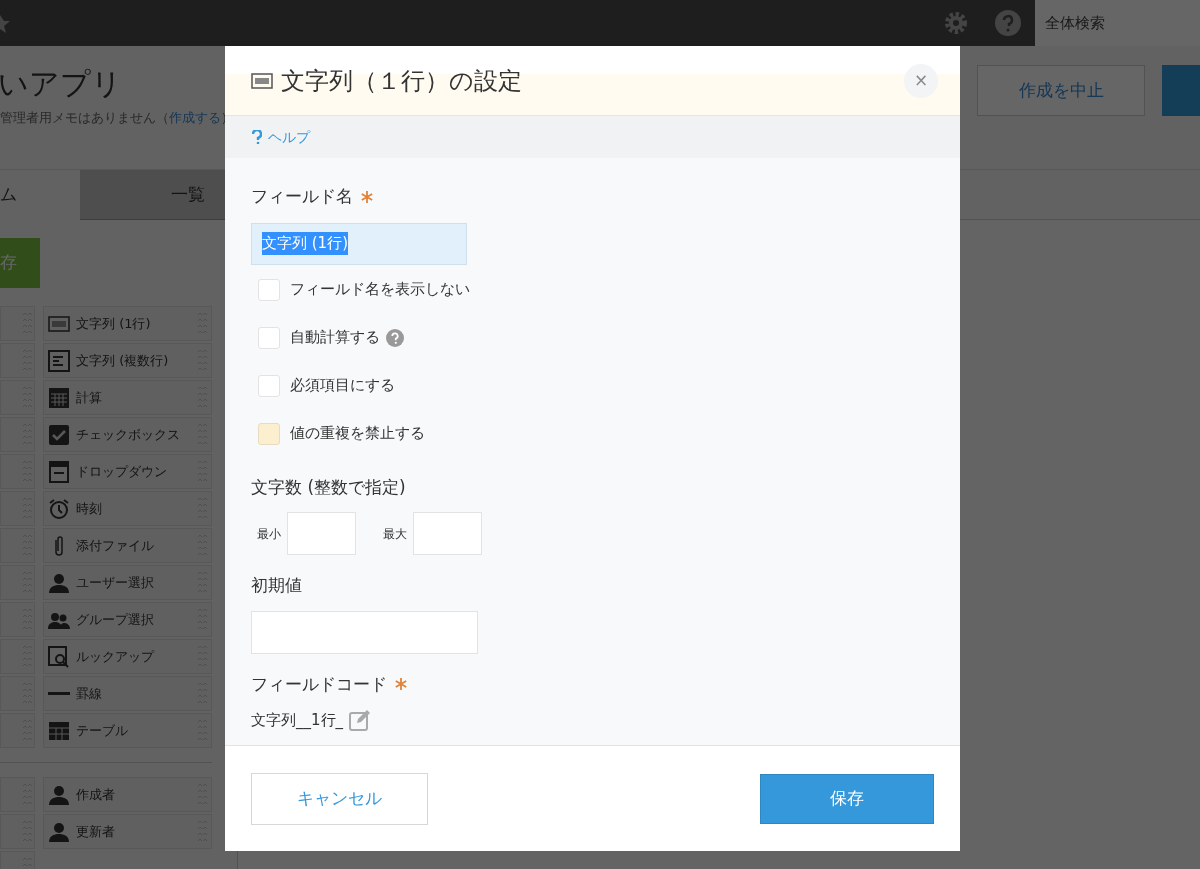 Image resolution: width=1200 pixels, height=869 pixels. What do you see at coordinates (302, 196) in the screenshot?
I see `field-label: フィールド名` at bounding box center [302, 196].